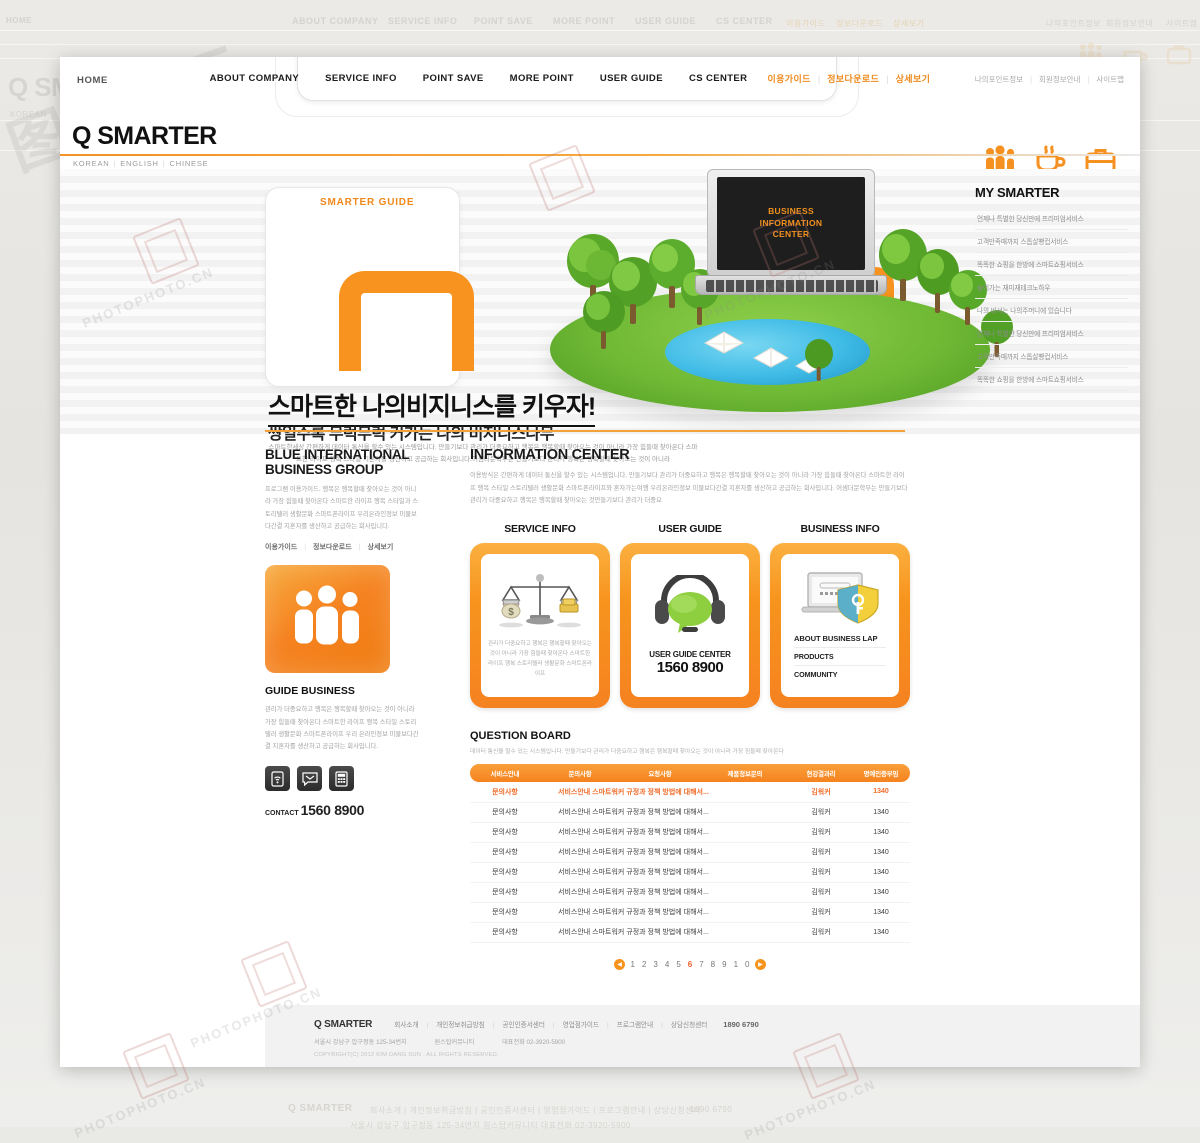 The image size is (1200, 1143). Describe the element at coordinates (1059, 79) in the screenshot. I see `util-member-info: 회원정보안내` at that location.